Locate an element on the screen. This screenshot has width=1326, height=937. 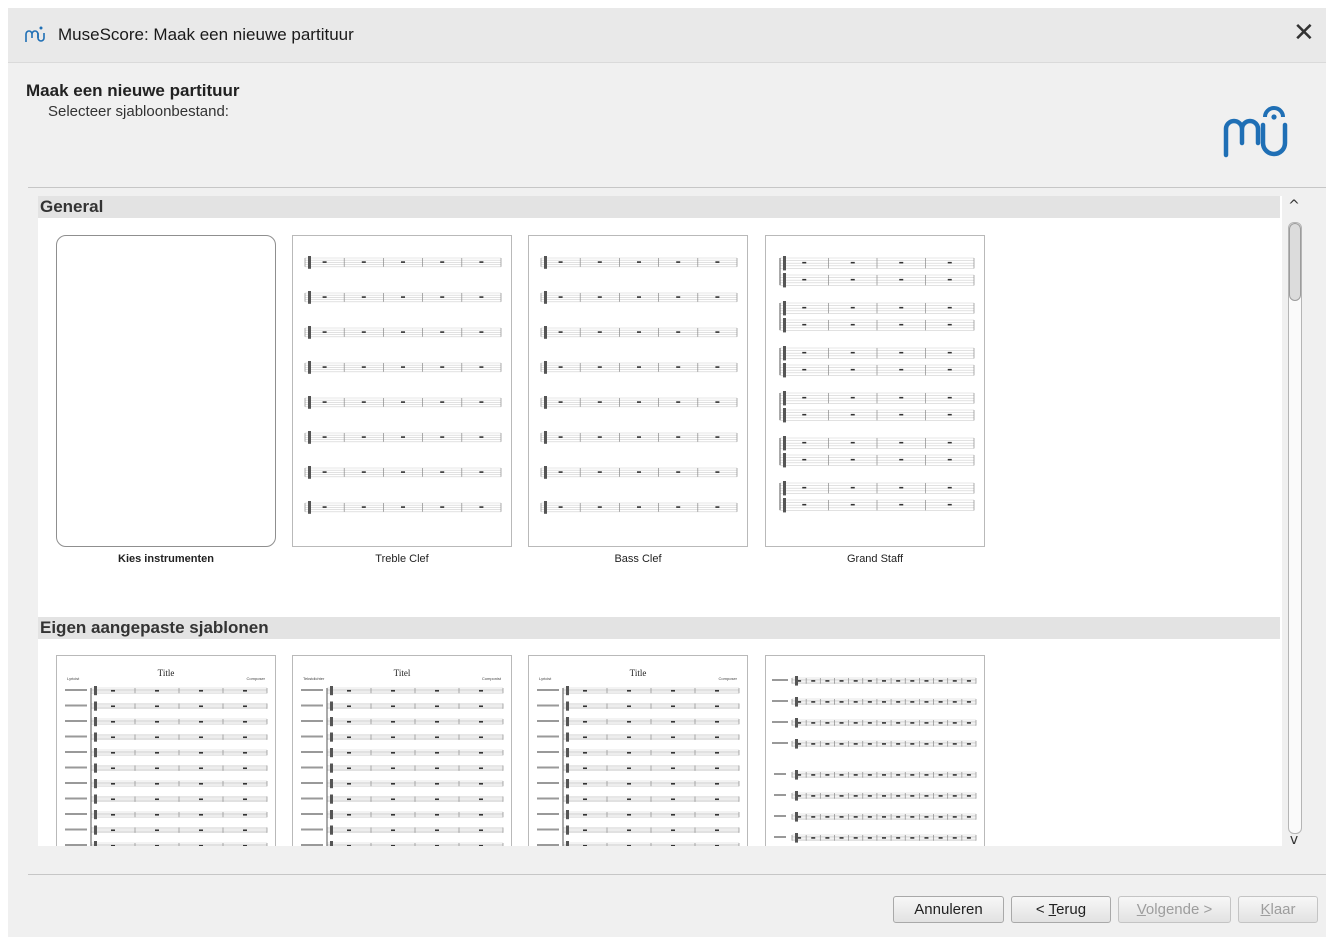
scroll-thumb is located at coordinates (1295, 262).